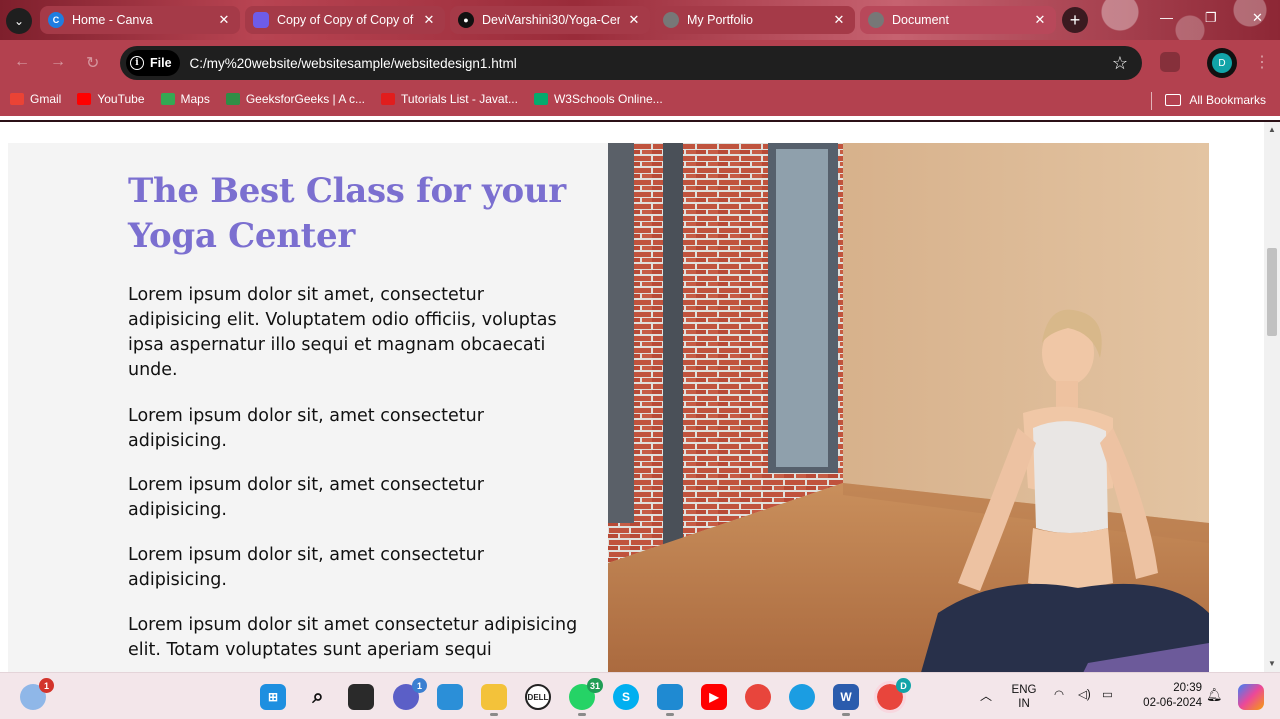  I want to click on tray-overflow-chevron-icon: ︿, so click(986, 695).